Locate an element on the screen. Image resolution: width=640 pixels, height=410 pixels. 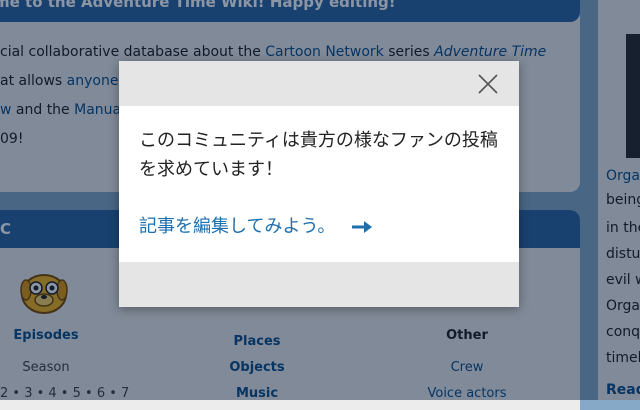
edit-article-button: 記事を編集してみよう。 is located at coordinates (256, 227).